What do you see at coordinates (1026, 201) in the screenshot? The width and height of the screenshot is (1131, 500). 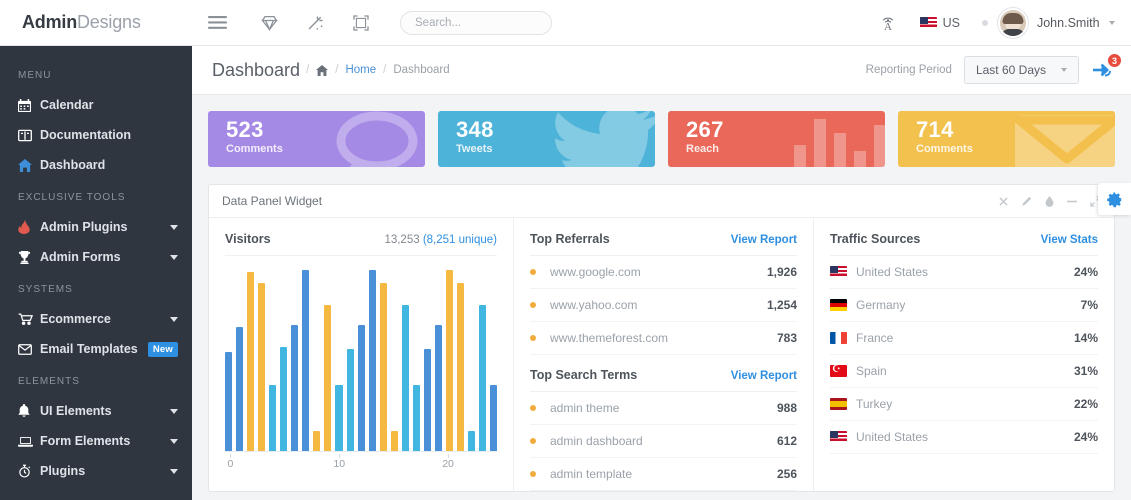 I see `edit-icon` at bounding box center [1026, 201].